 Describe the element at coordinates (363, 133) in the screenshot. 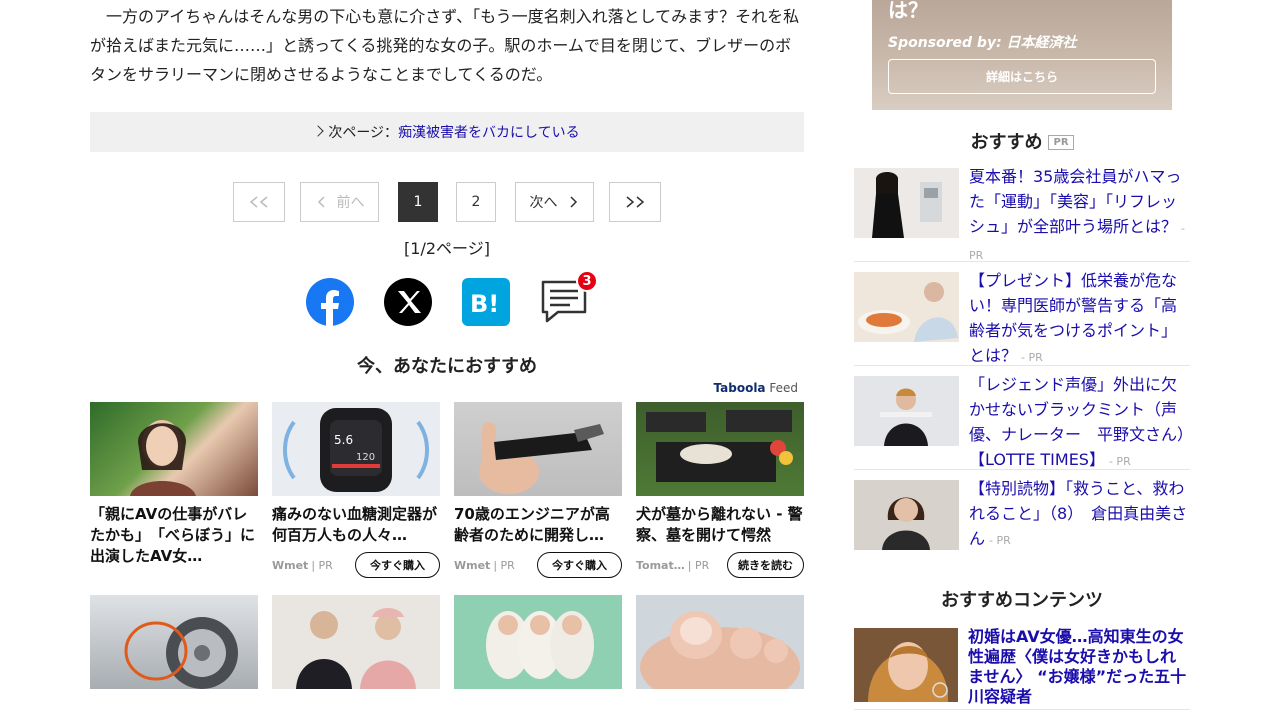

I see `next-page-prefix: 次ページ：` at that location.